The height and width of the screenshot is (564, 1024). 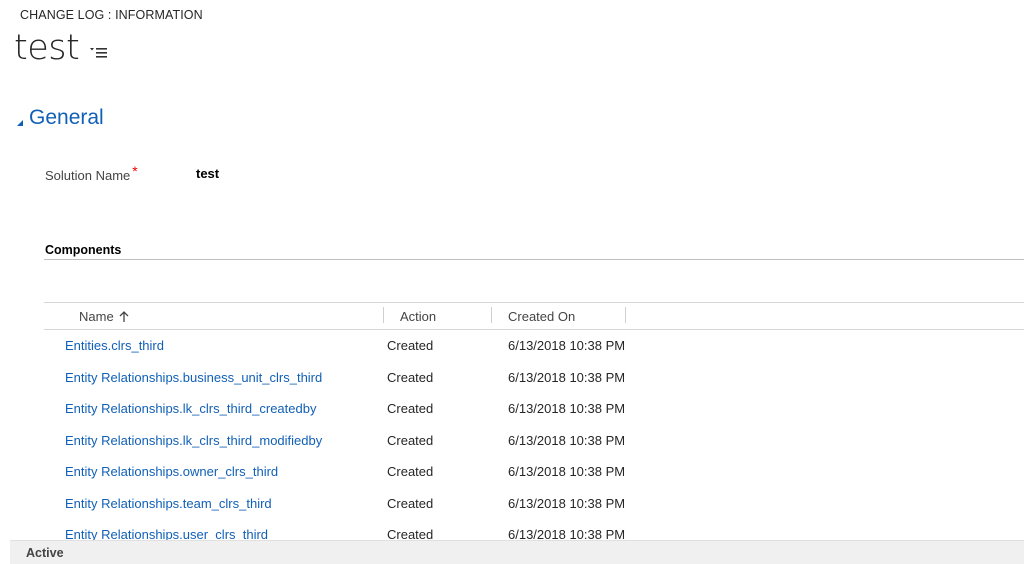 What do you see at coordinates (88, 175) in the screenshot?
I see `solution-name-label-text: Solution Name` at bounding box center [88, 175].